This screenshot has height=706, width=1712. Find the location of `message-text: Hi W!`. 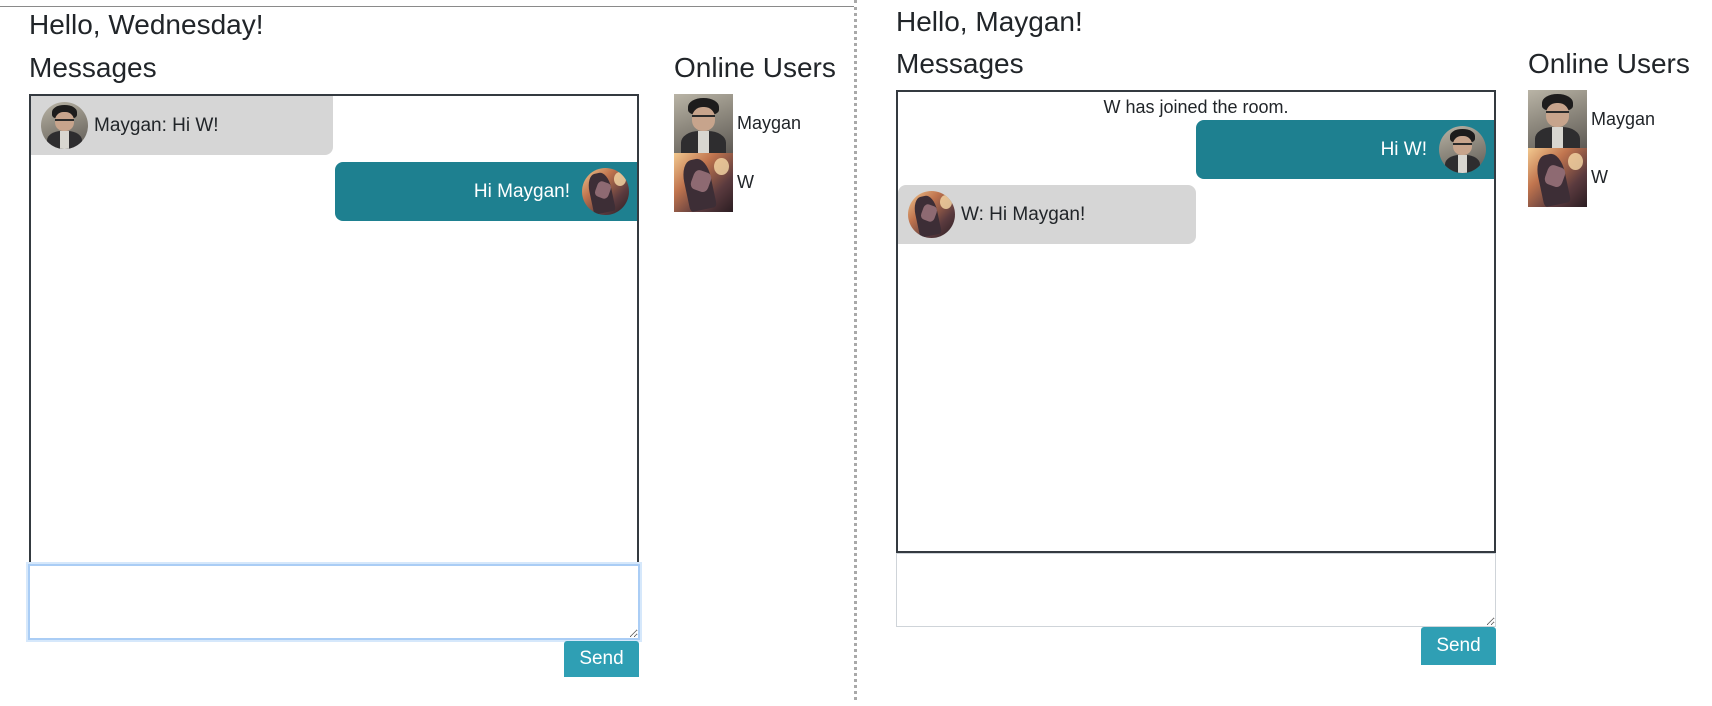

message-text: Hi W! is located at coordinates (1403, 149).